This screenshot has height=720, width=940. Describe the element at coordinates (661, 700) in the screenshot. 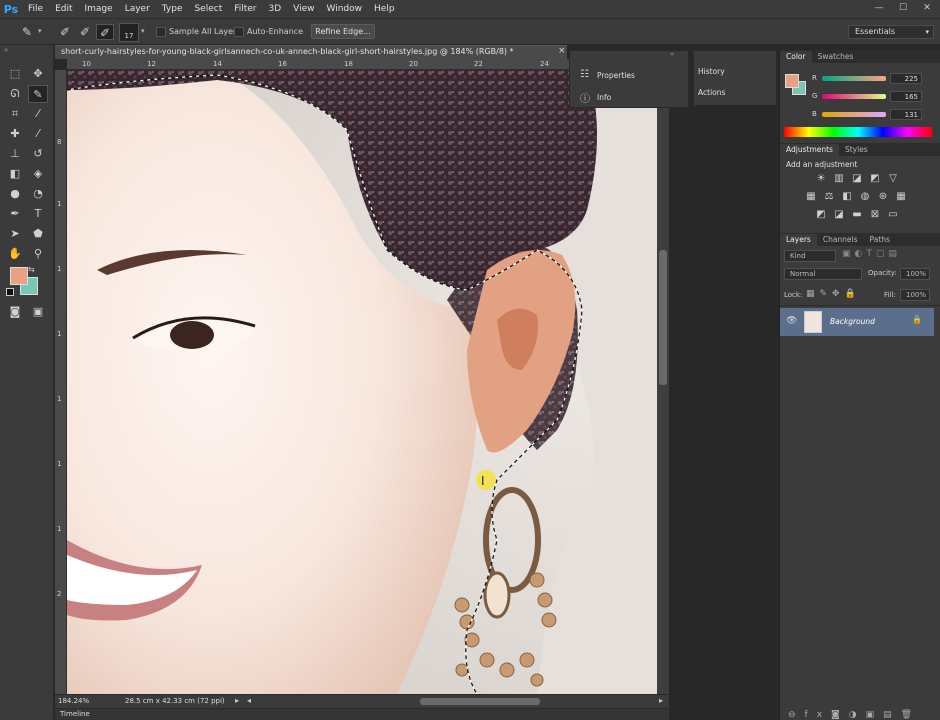

I see `scroll-right-icon: ▸` at that location.